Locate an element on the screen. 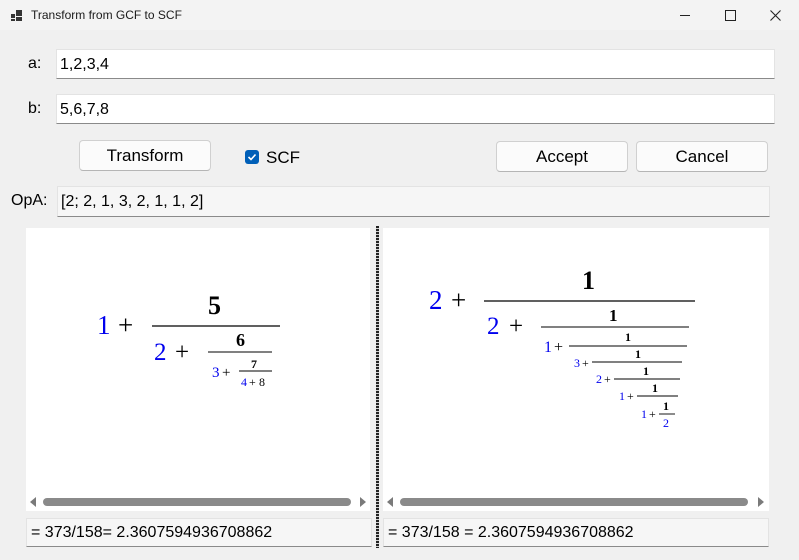  minimize-button is located at coordinates (685, 15).